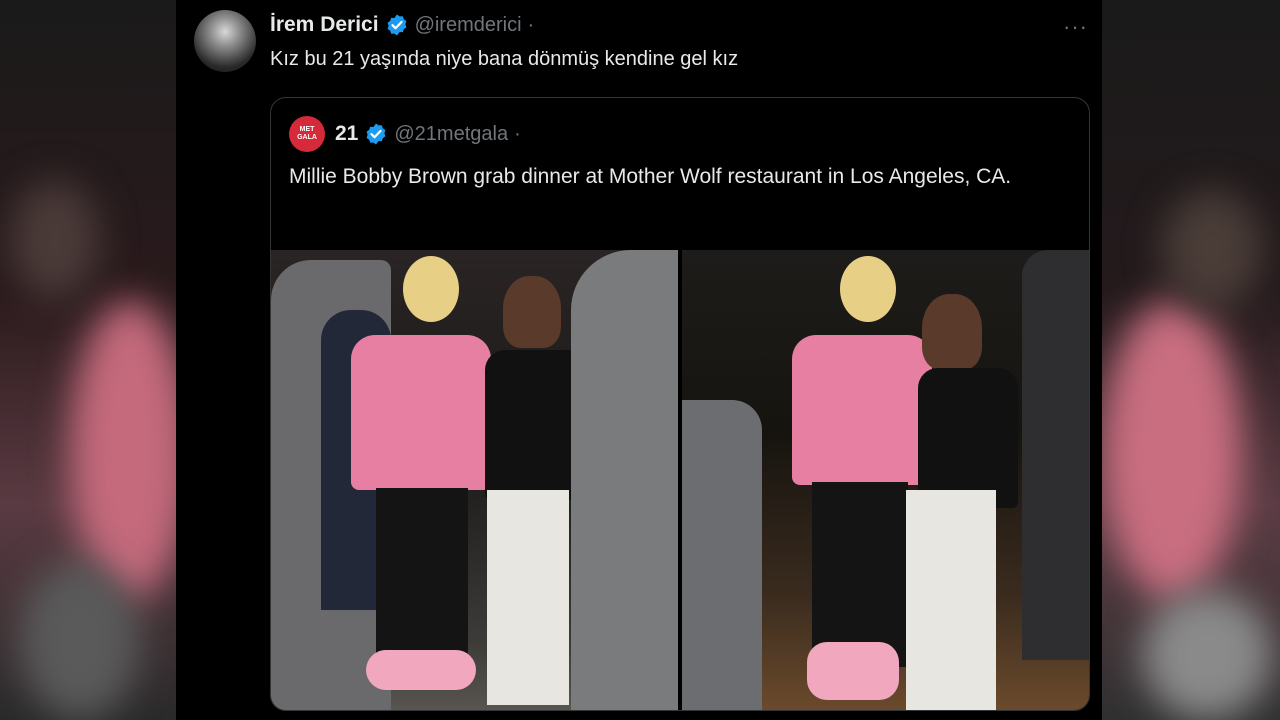 The width and height of the screenshot is (1280, 720). What do you see at coordinates (225, 41) in the screenshot?
I see `author-avatar` at bounding box center [225, 41].